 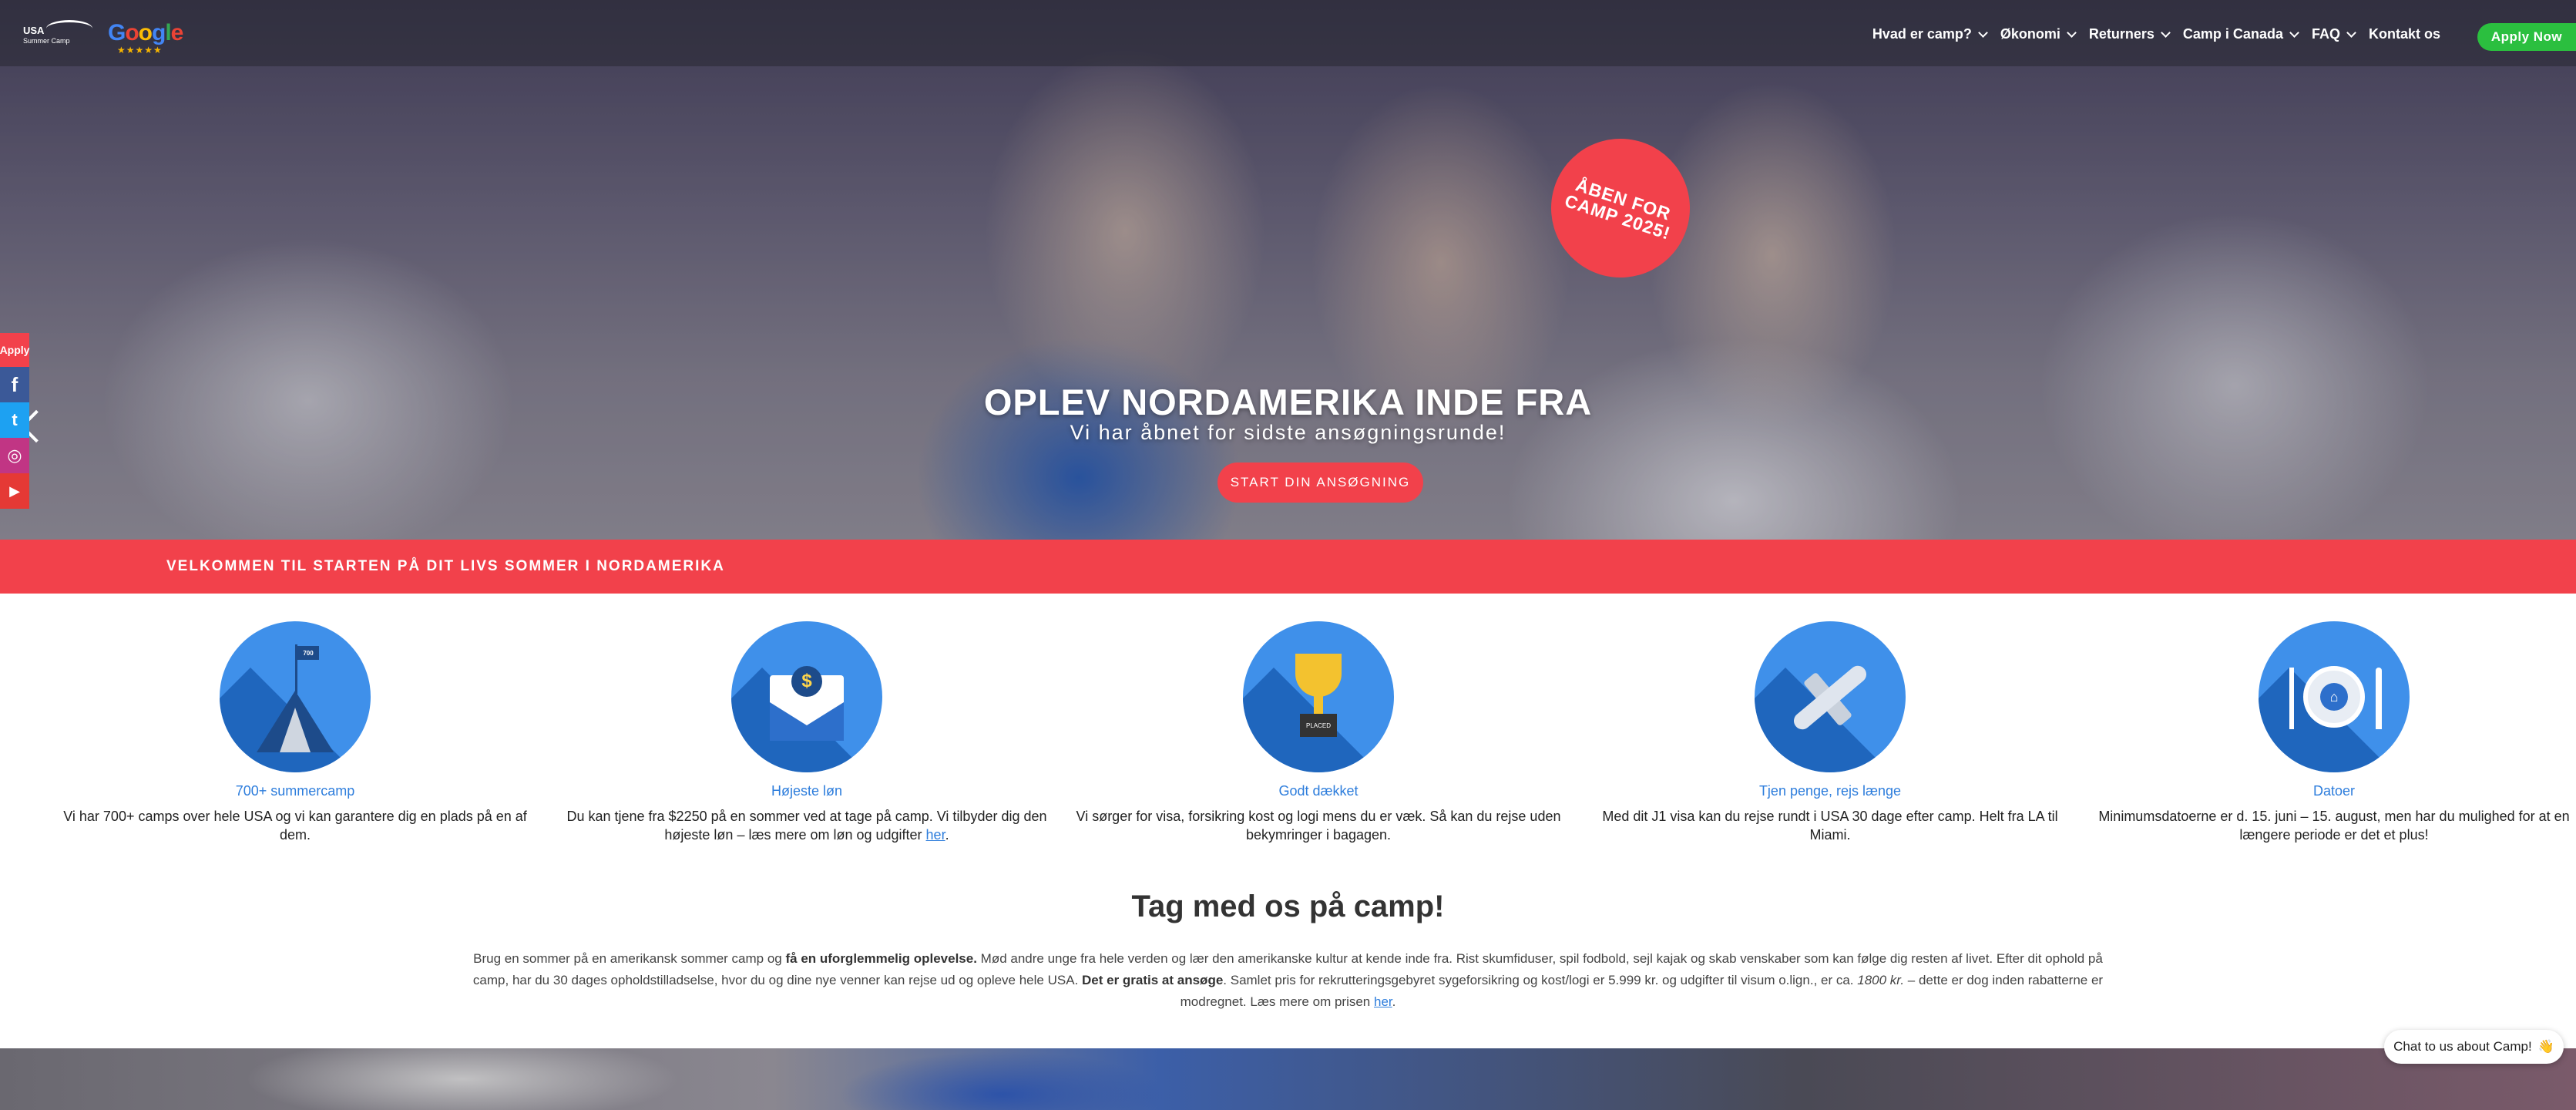 I want to click on usa-summer-camp-logo: USA Summer Camp, so click(x=59, y=34).